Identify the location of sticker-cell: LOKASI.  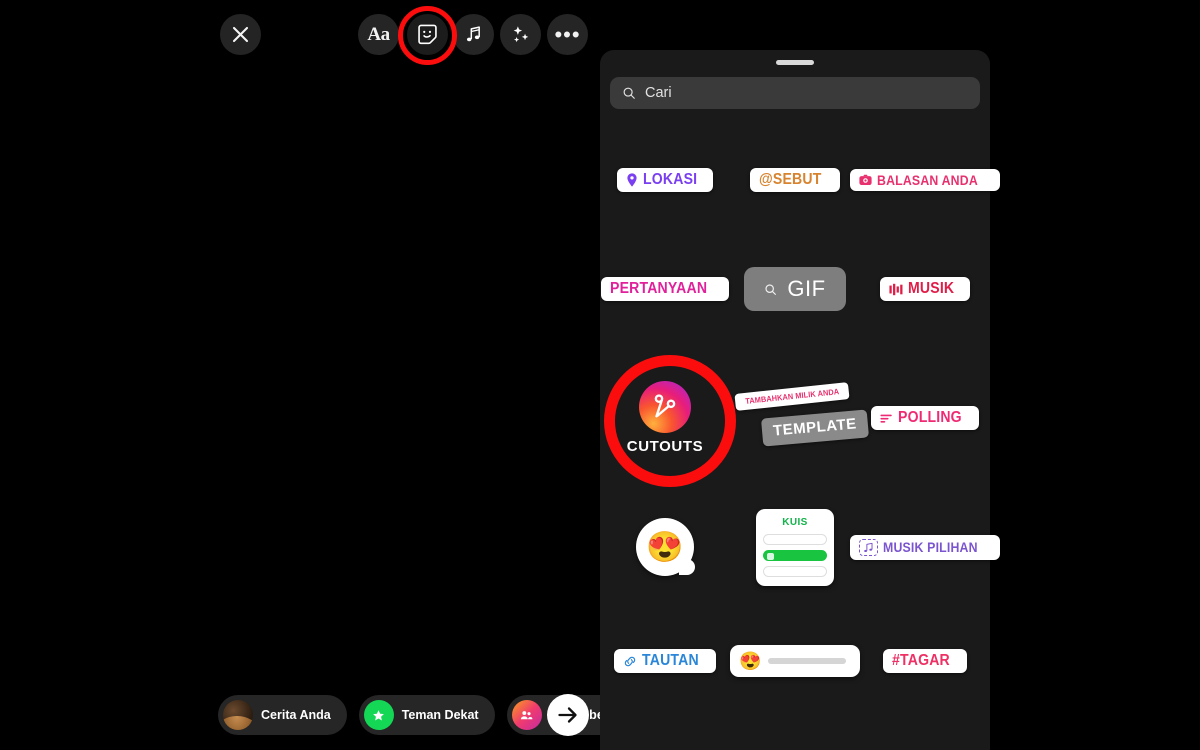
(665, 180).